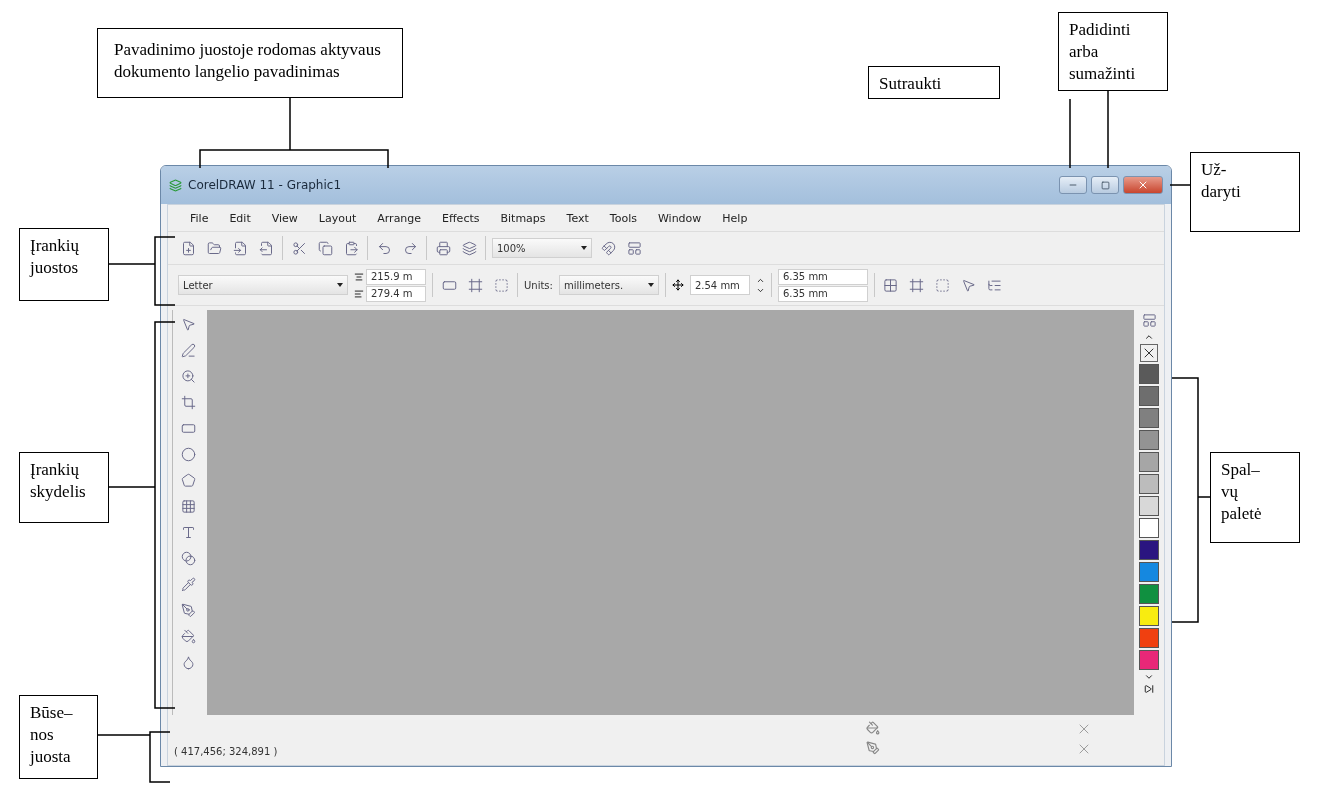 This screenshot has width=1333, height=810. I want to click on menu-item: Effects, so click(465, 218).